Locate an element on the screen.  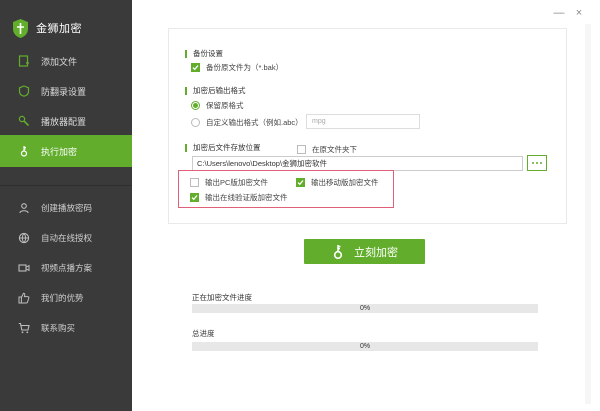
sidebar-item-online-auth: 自动在线授权 is located at coordinates (66, 238).